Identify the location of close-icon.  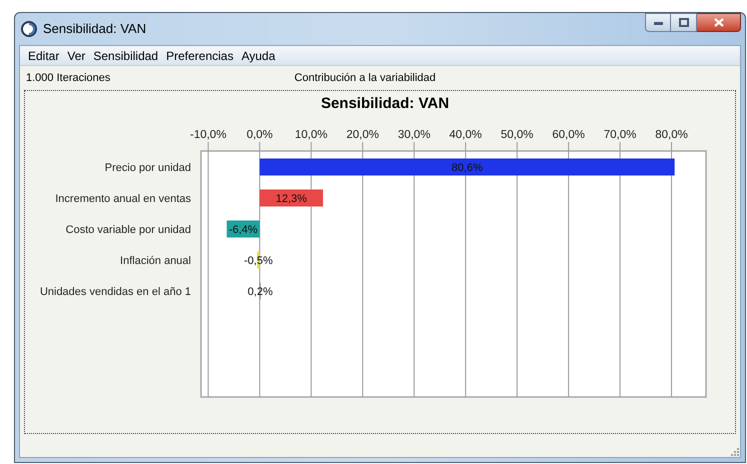
(719, 22).